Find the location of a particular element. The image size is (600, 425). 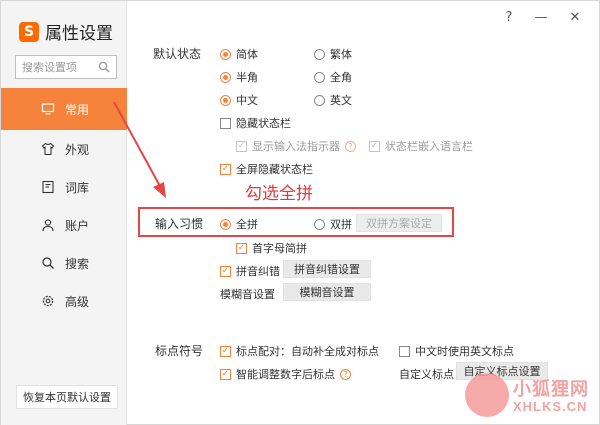

sidebar-item-label: 常用 is located at coordinates (77, 109).